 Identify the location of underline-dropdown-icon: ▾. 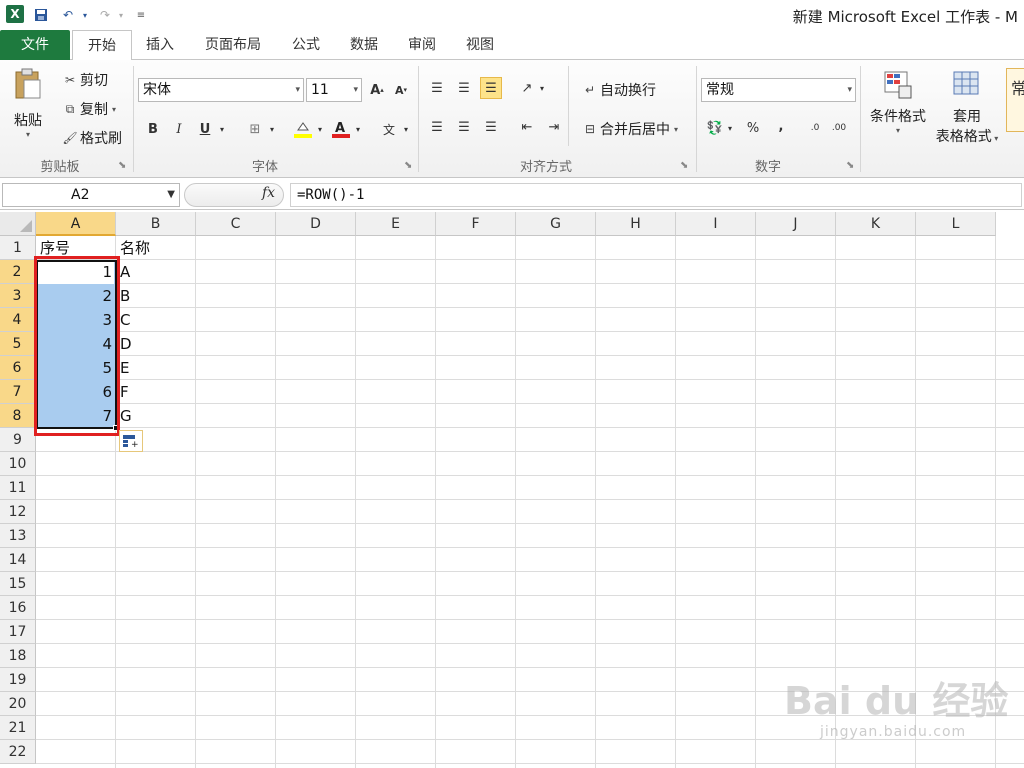
(222, 129).